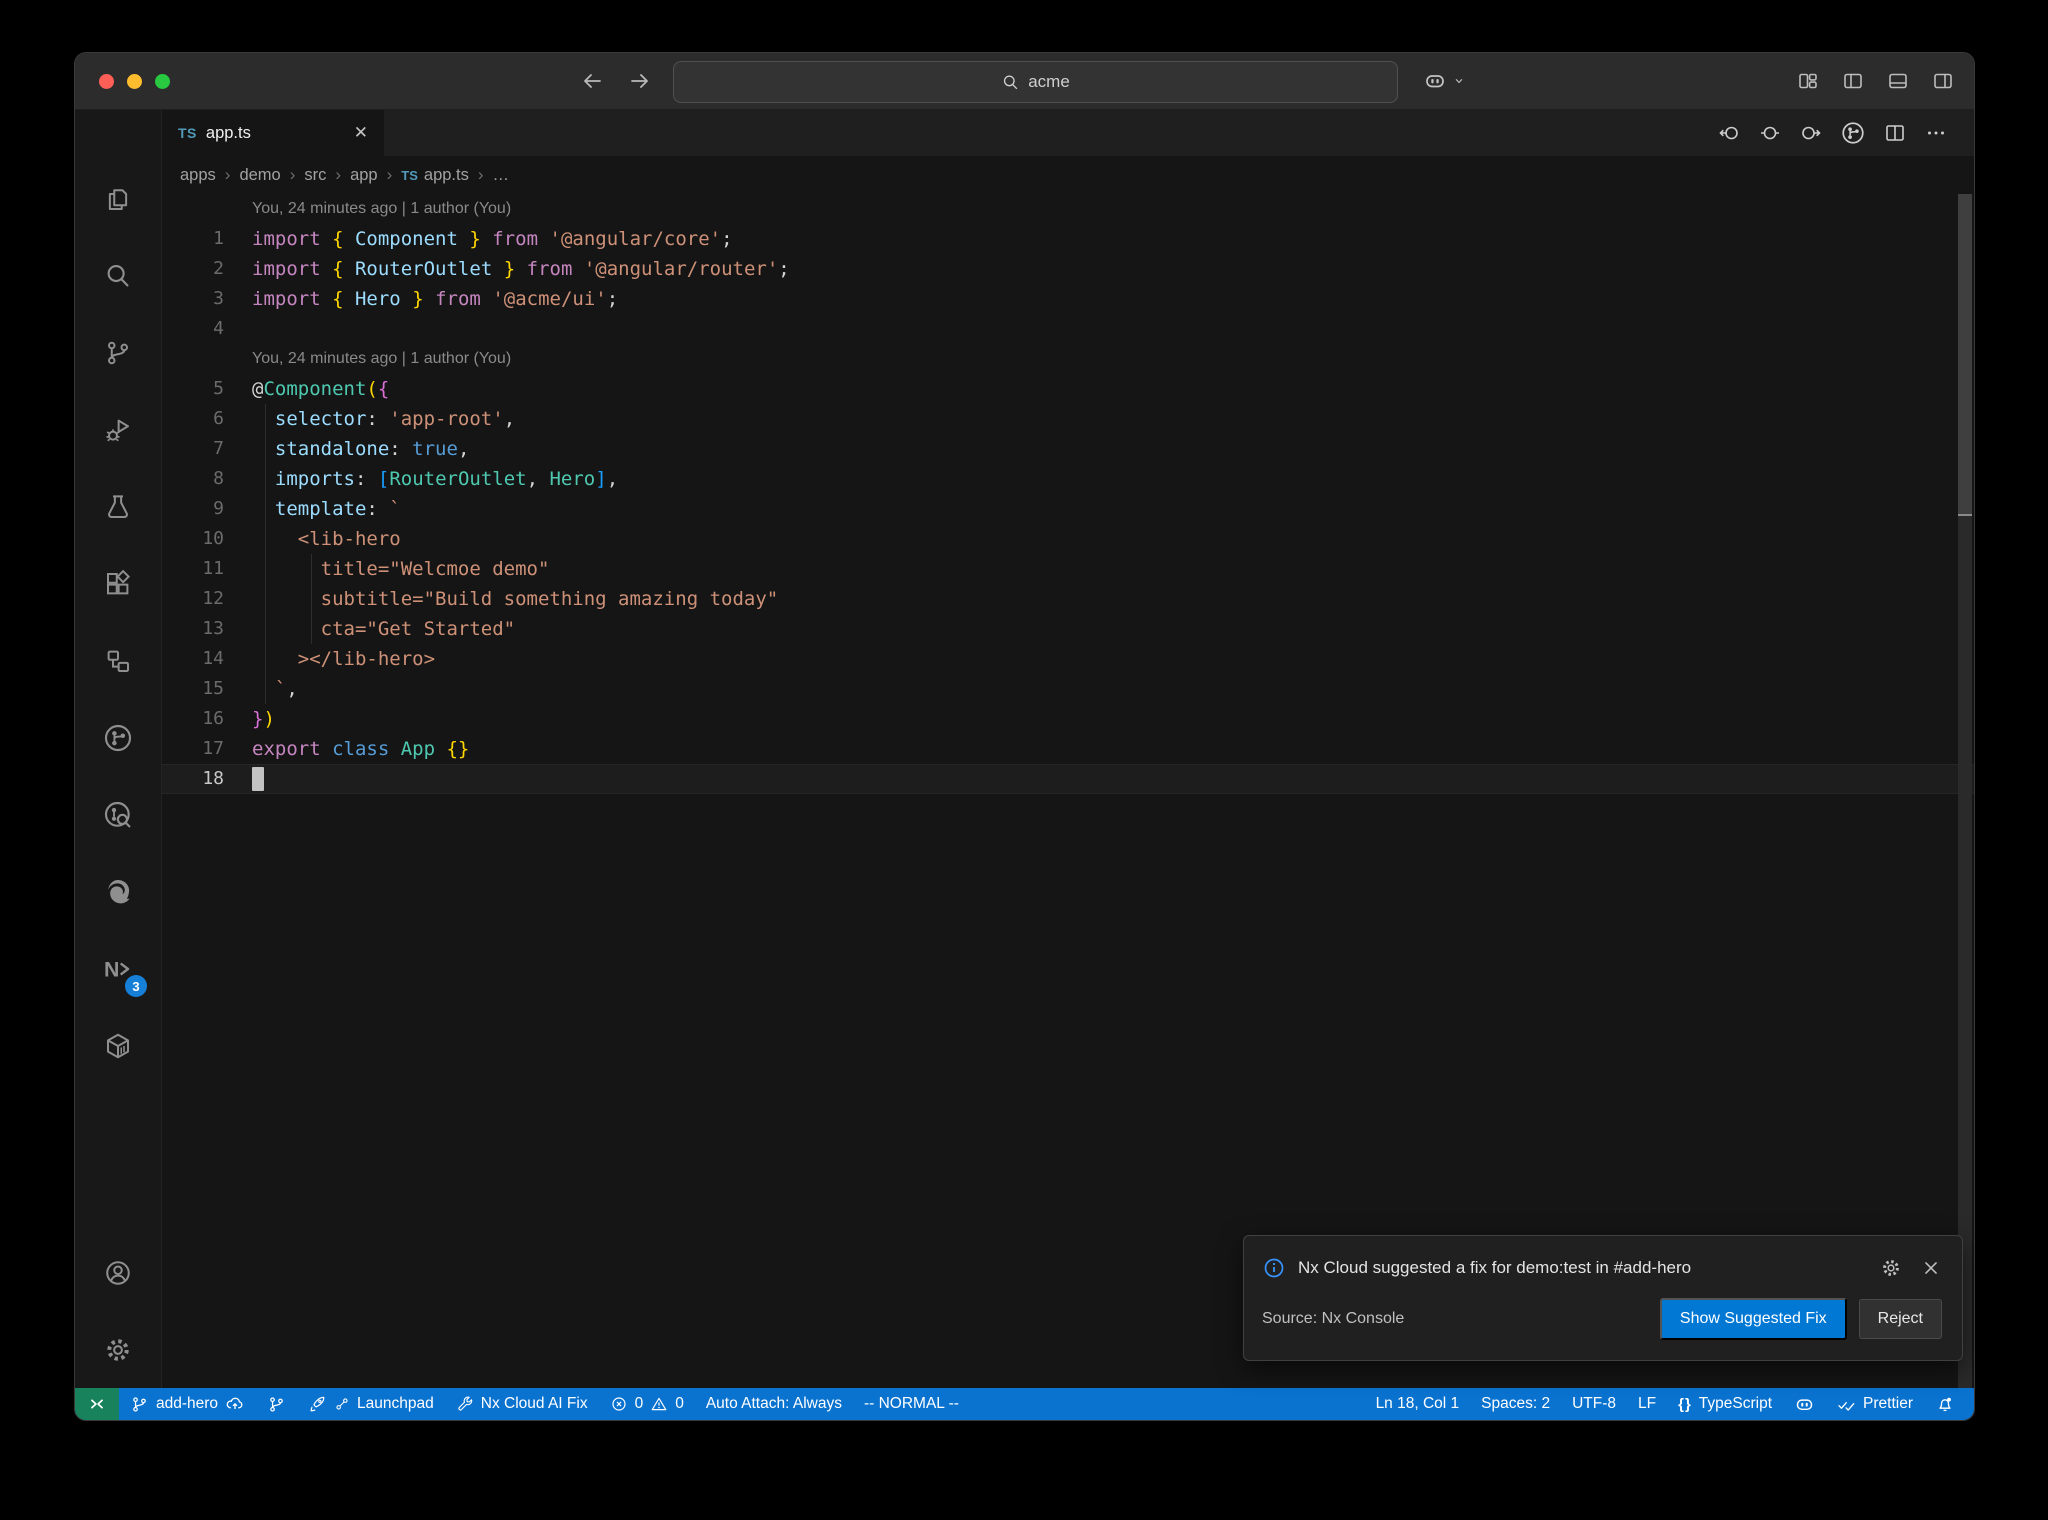 The image size is (2048, 1520). I want to click on code-line-9: 9 template: `, so click(1068, 509).